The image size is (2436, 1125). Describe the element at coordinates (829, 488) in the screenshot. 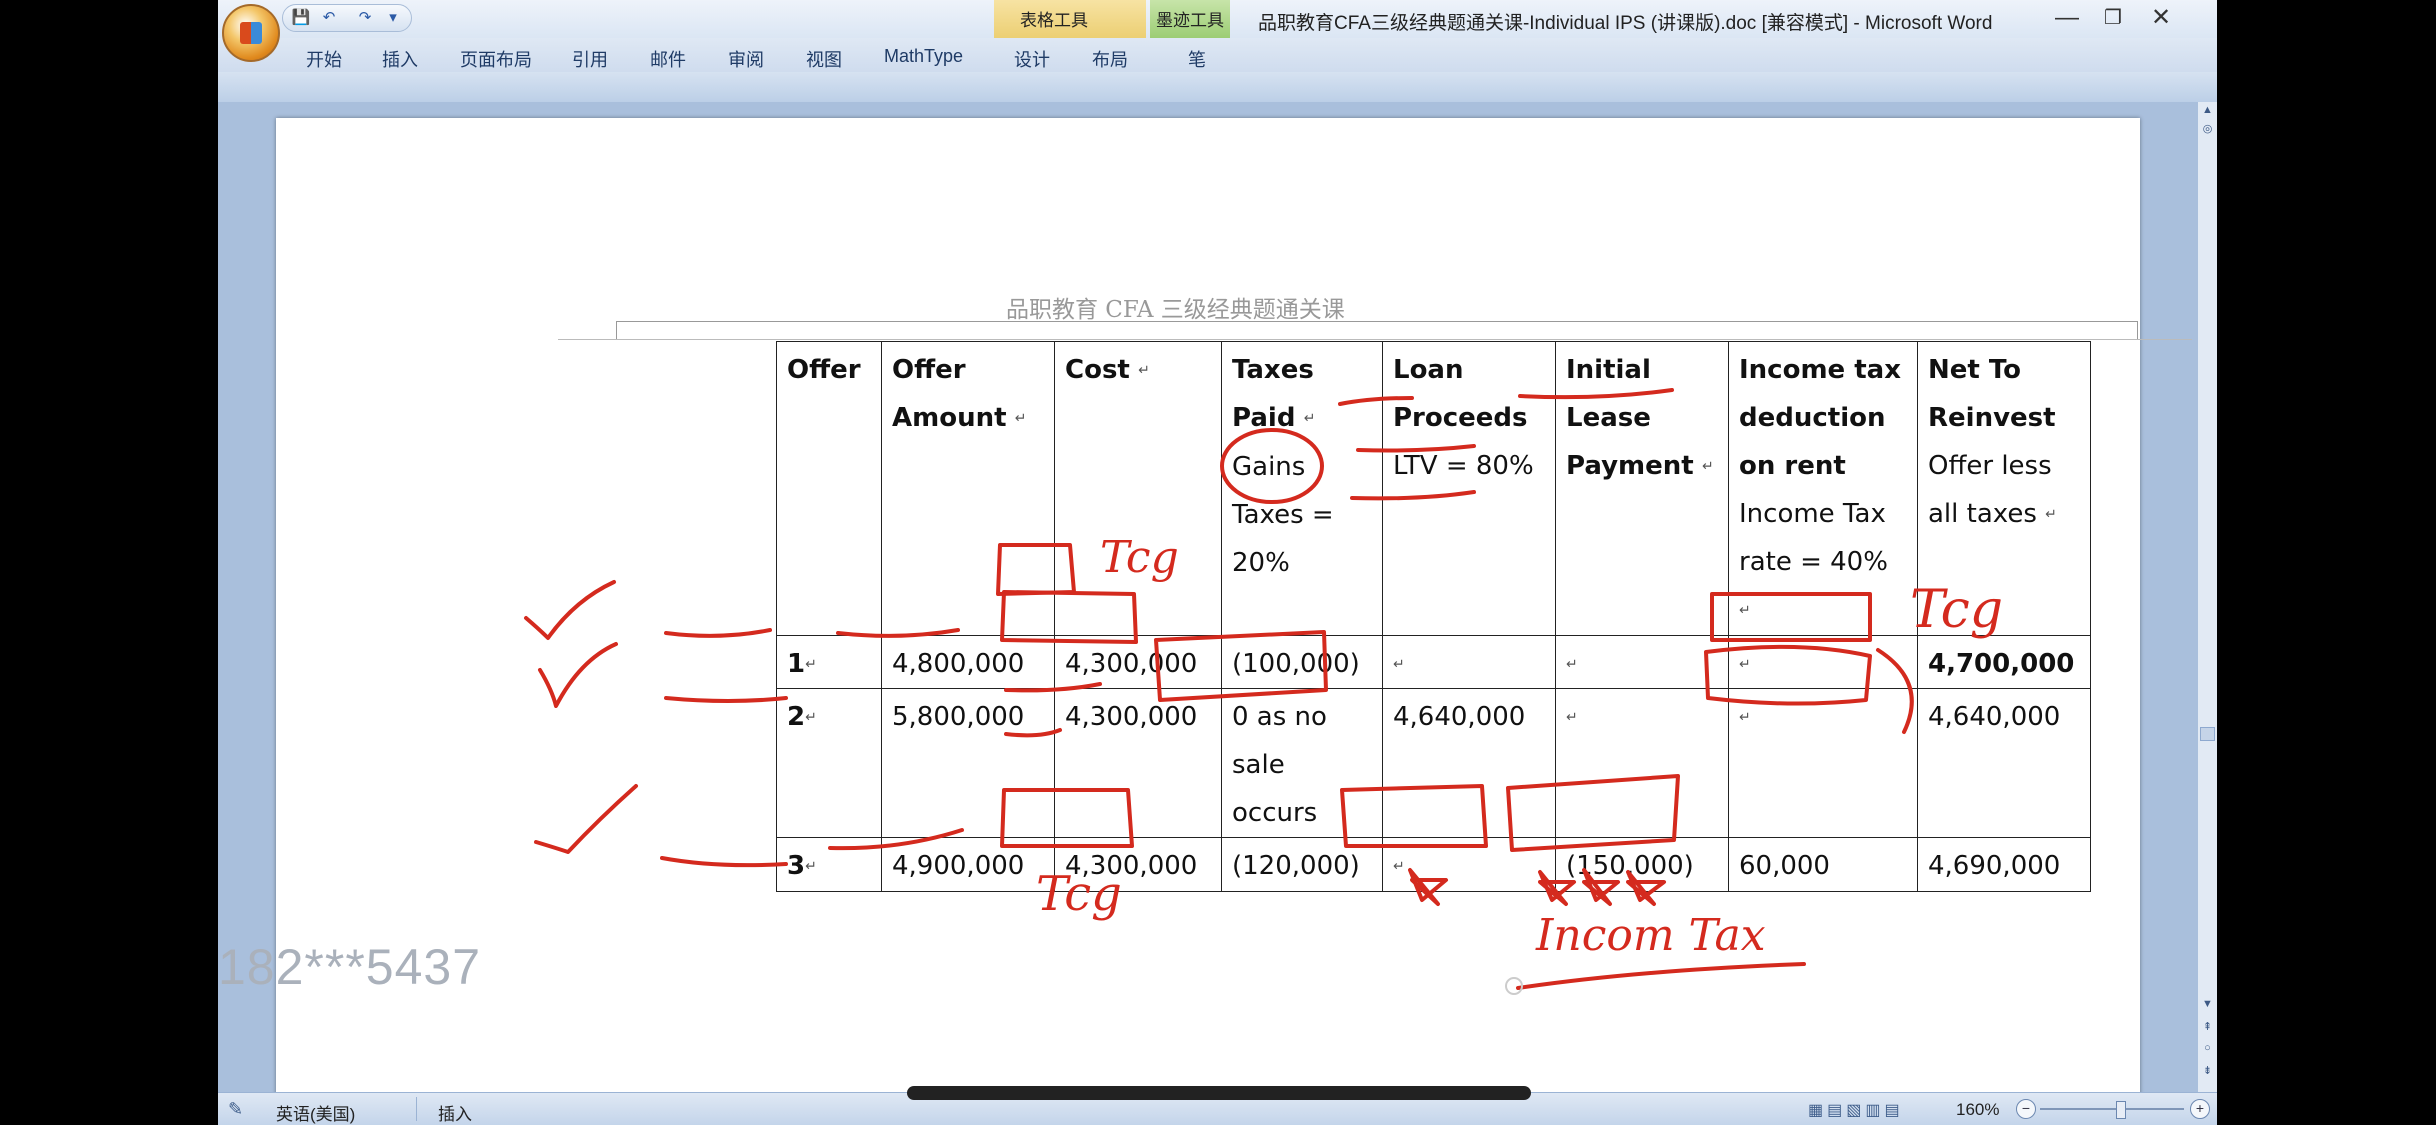

I see `header-cell: Offer` at that location.